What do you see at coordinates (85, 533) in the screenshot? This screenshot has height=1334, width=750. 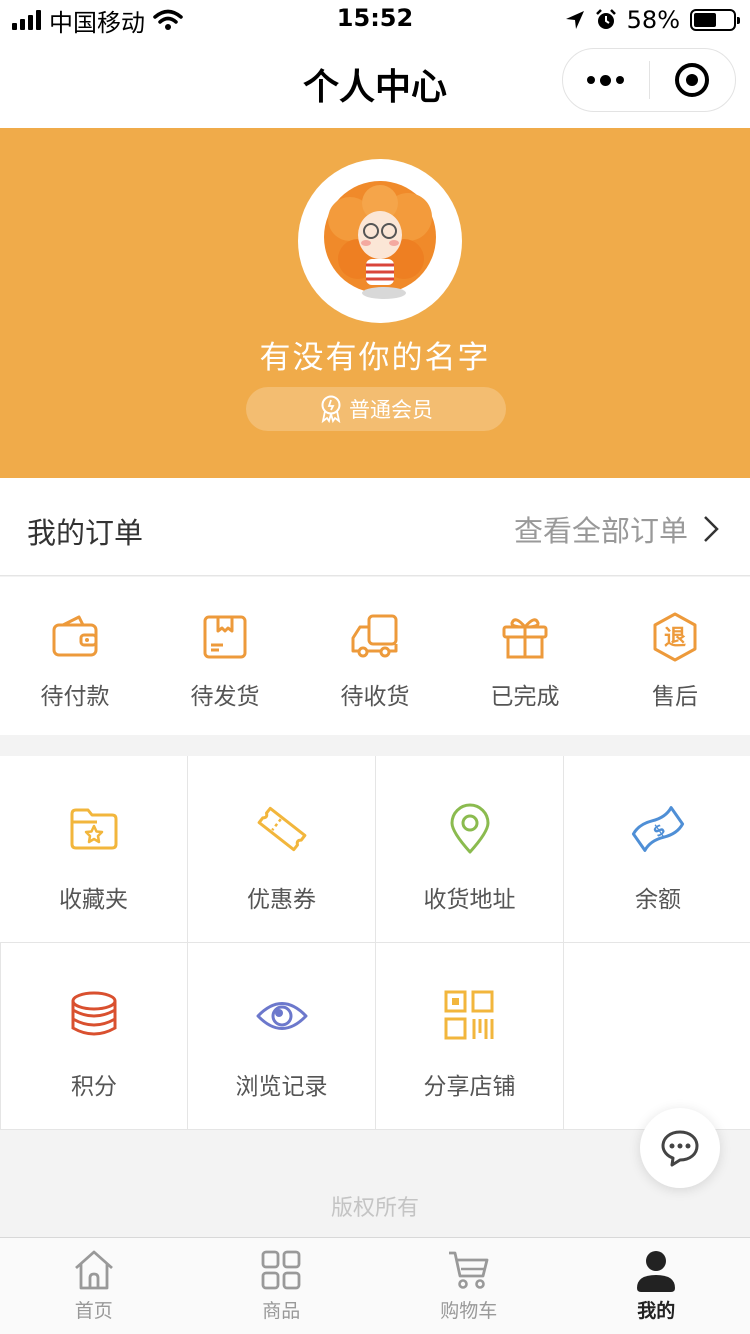 I see `my-orders-title: 我的订单` at bounding box center [85, 533].